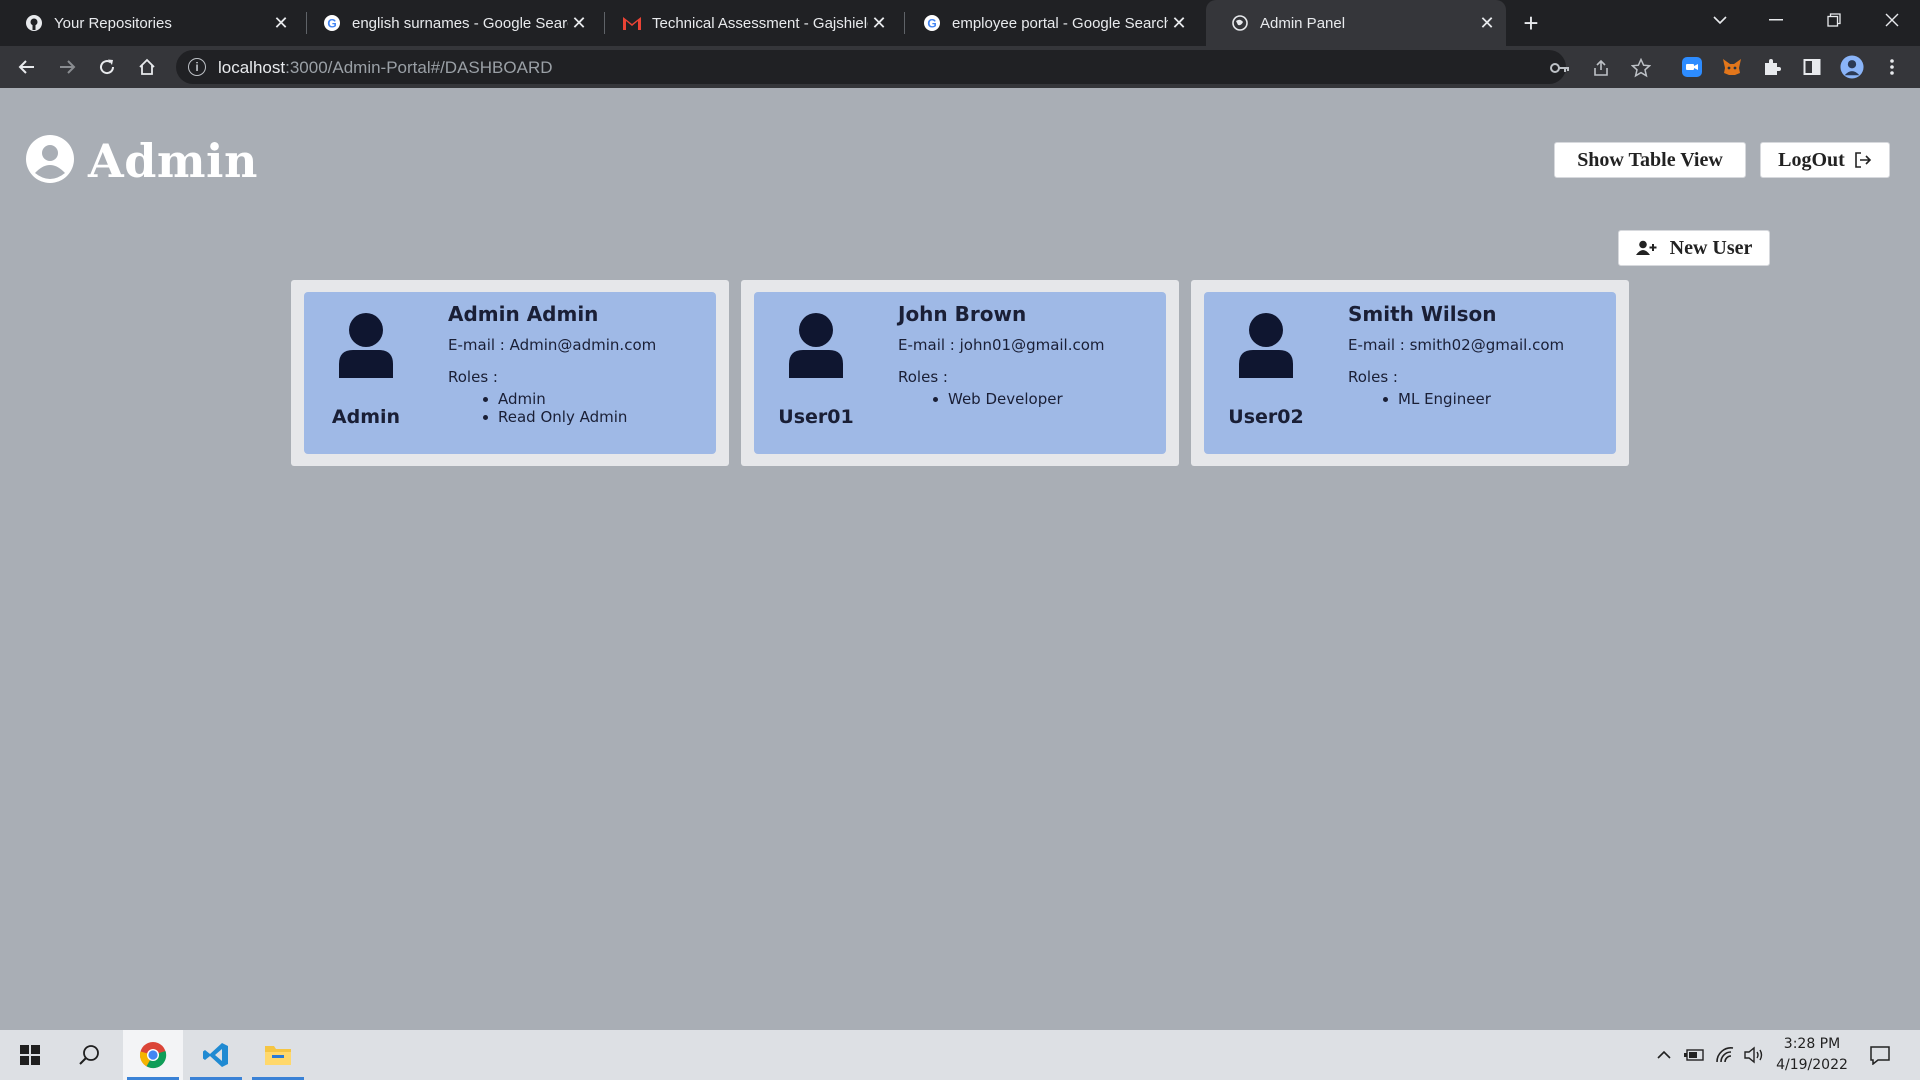 Image resolution: width=1920 pixels, height=1080 pixels. Describe the element at coordinates (90, 1055) in the screenshot. I see `search-icon` at that location.